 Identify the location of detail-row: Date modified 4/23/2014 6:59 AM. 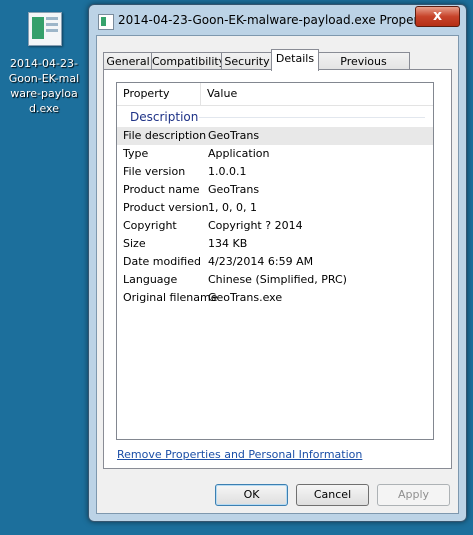
(275, 262).